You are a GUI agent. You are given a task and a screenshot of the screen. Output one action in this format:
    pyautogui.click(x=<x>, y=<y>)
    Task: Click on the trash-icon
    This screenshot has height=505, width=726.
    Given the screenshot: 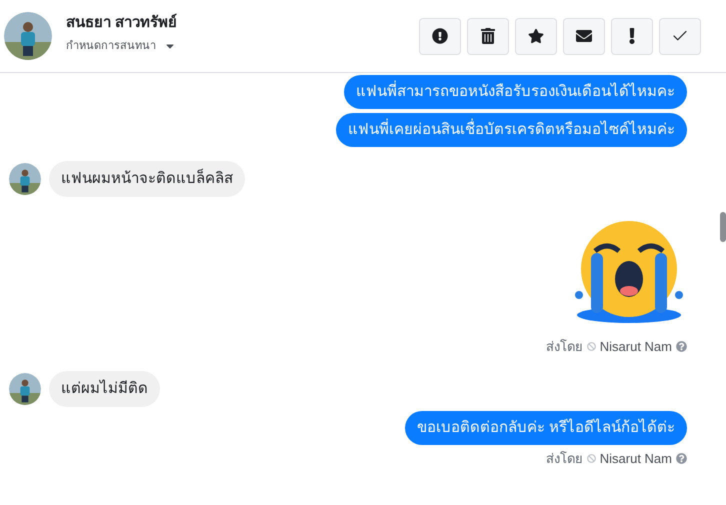 What is the action you would take?
    pyautogui.click(x=488, y=36)
    